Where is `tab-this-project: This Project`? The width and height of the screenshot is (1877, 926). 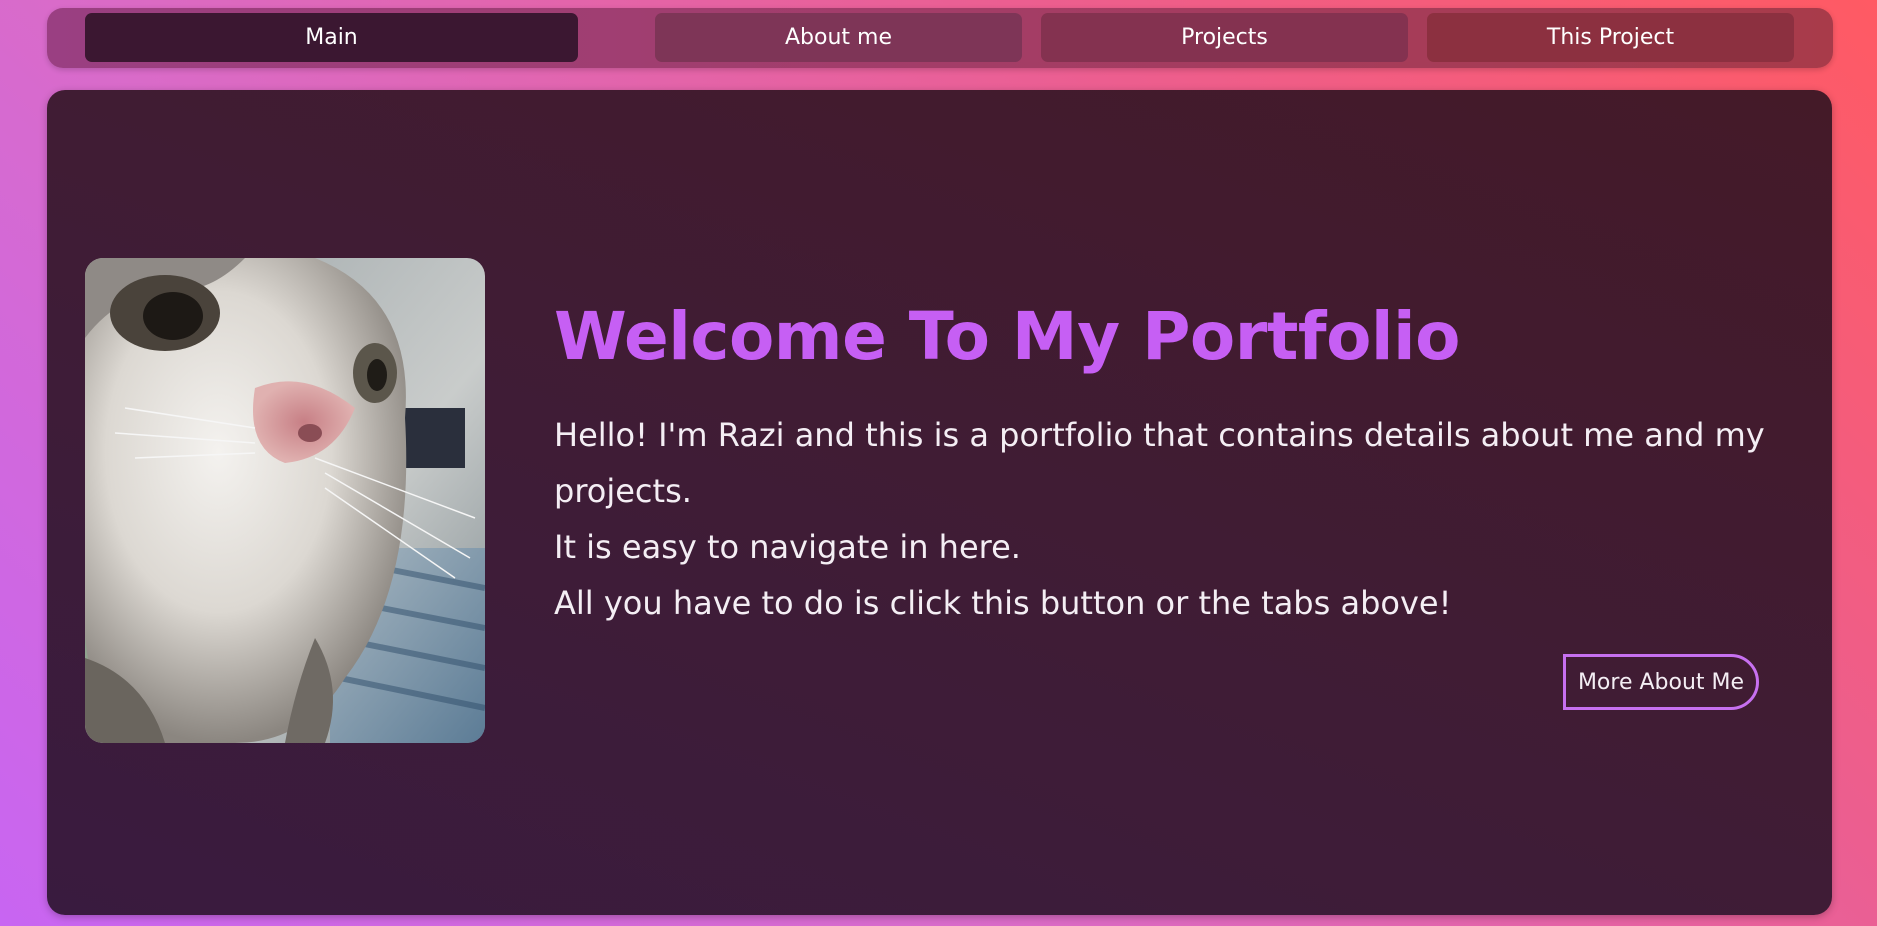 tab-this-project: This Project is located at coordinates (1610, 37).